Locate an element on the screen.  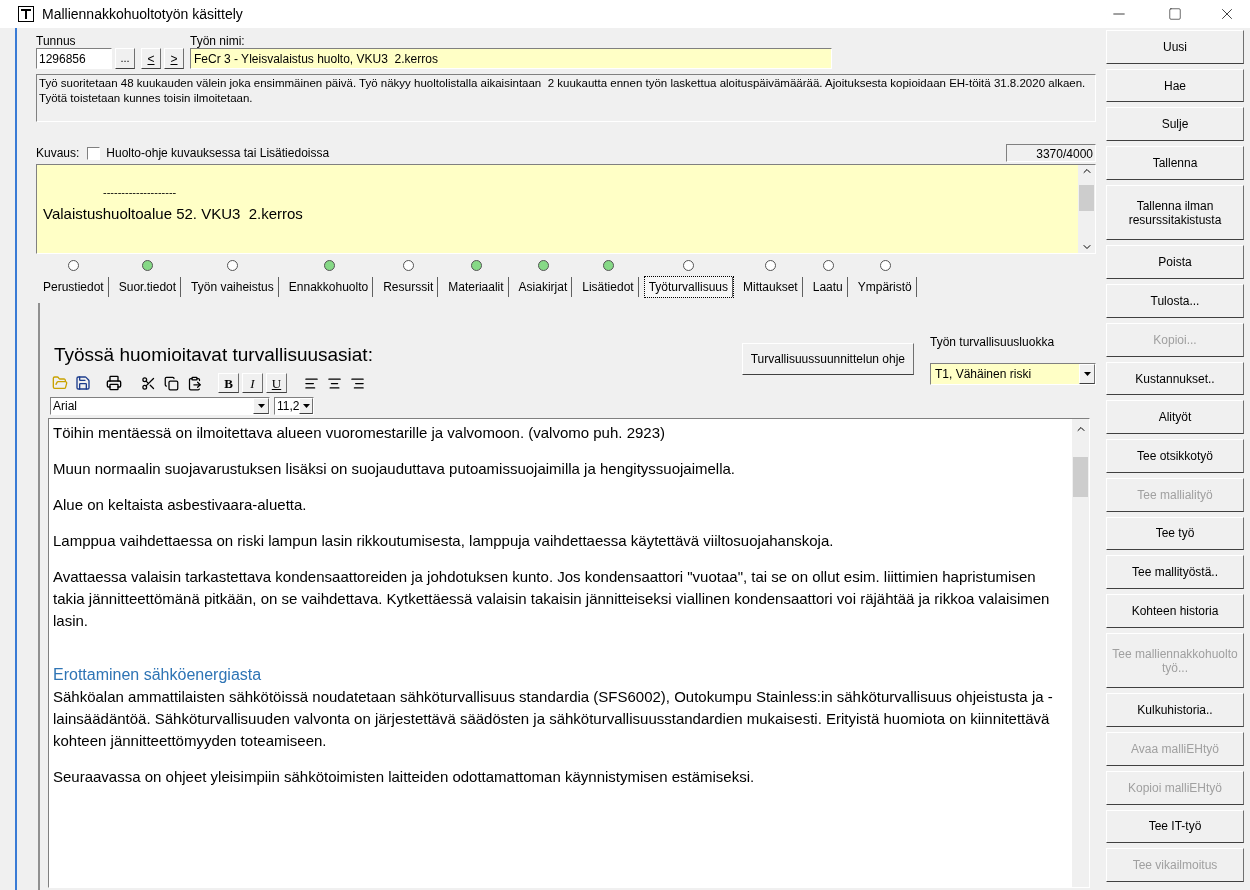
action-button: Poista is located at coordinates (1175, 262).